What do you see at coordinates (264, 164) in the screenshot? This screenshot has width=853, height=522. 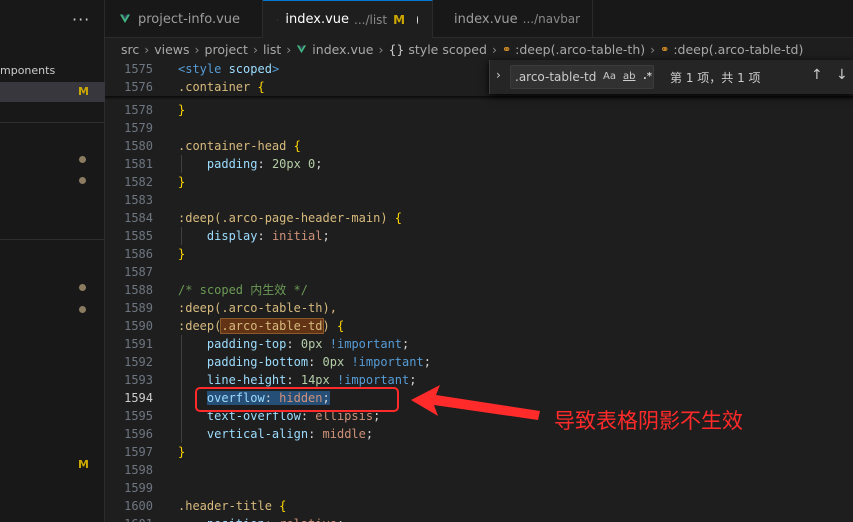 I see `code-line: padding: 20px 0;` at bounding box center [264, 164].